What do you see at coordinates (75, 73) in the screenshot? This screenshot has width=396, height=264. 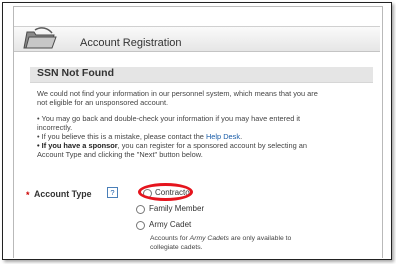 I see `section-title: SSN Not Found` at bounding box center [75, 73].